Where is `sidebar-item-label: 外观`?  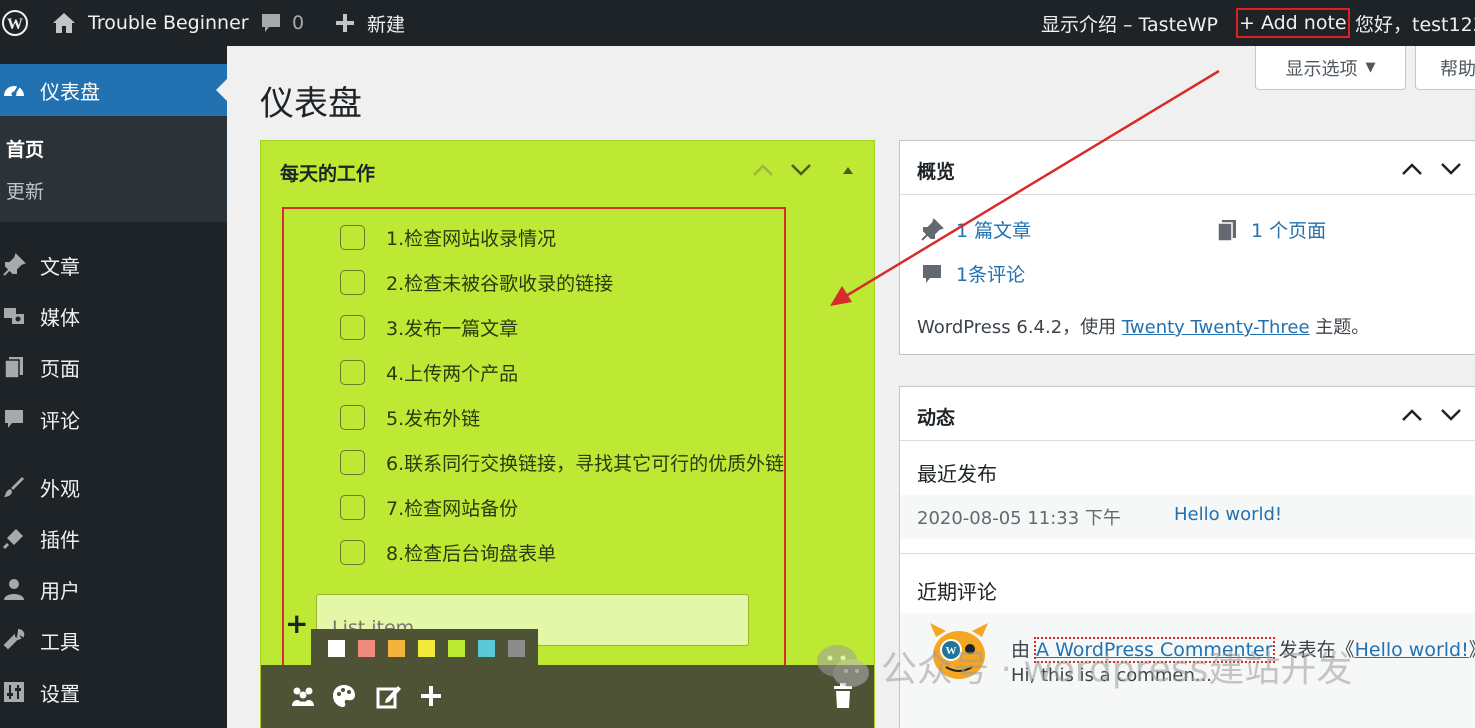
sidebar-item-label: 外观 is located at coordinates (60, 488).